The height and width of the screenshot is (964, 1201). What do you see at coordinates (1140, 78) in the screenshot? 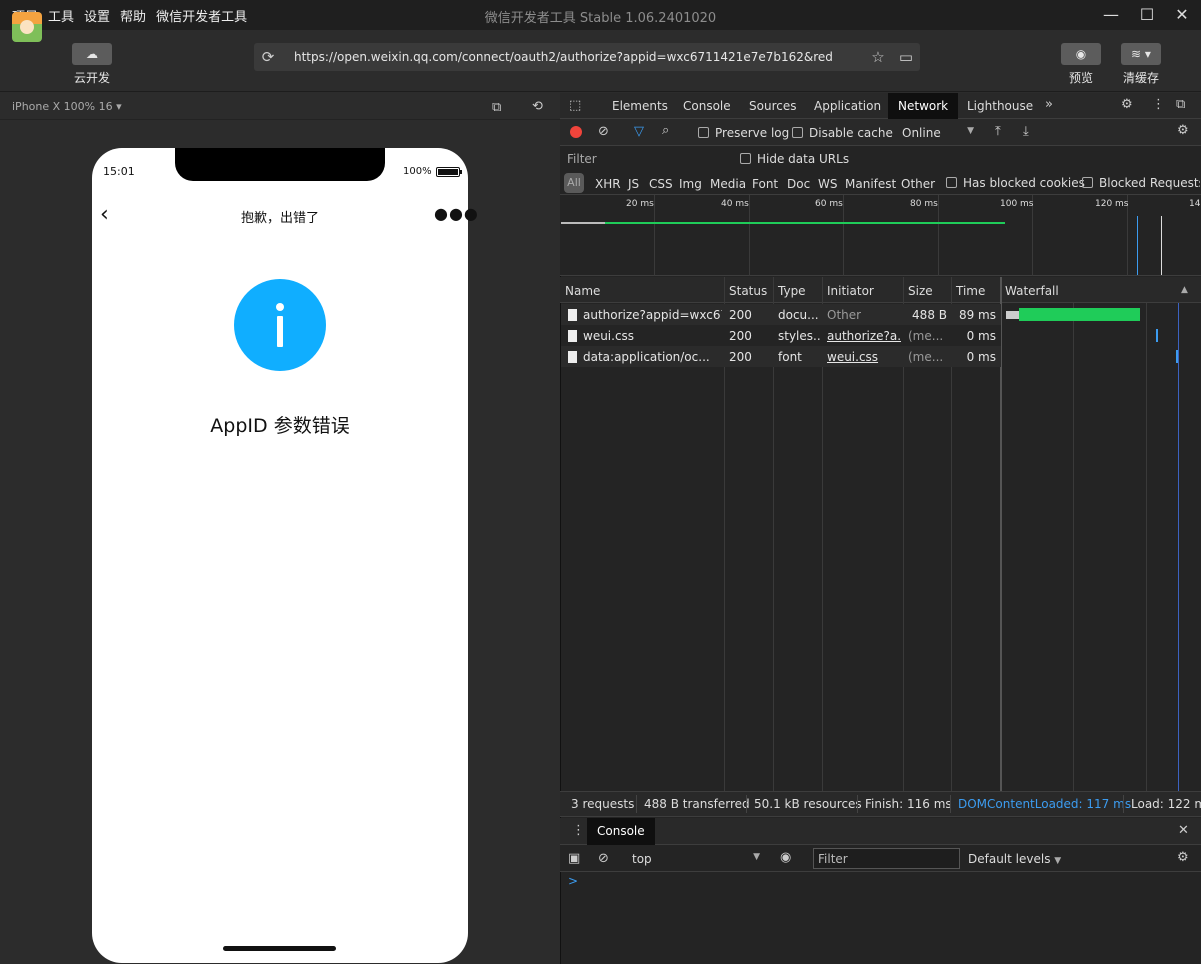
I see `clear-cache-label: 清缓存` at bounding box center [1140, 78].